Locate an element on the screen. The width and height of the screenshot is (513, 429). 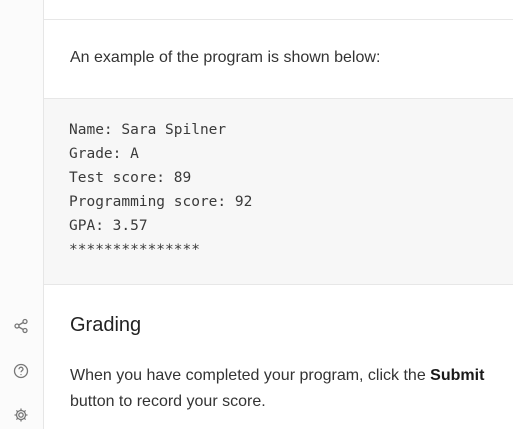
previous-section-end is located at coordinates (278, 10).